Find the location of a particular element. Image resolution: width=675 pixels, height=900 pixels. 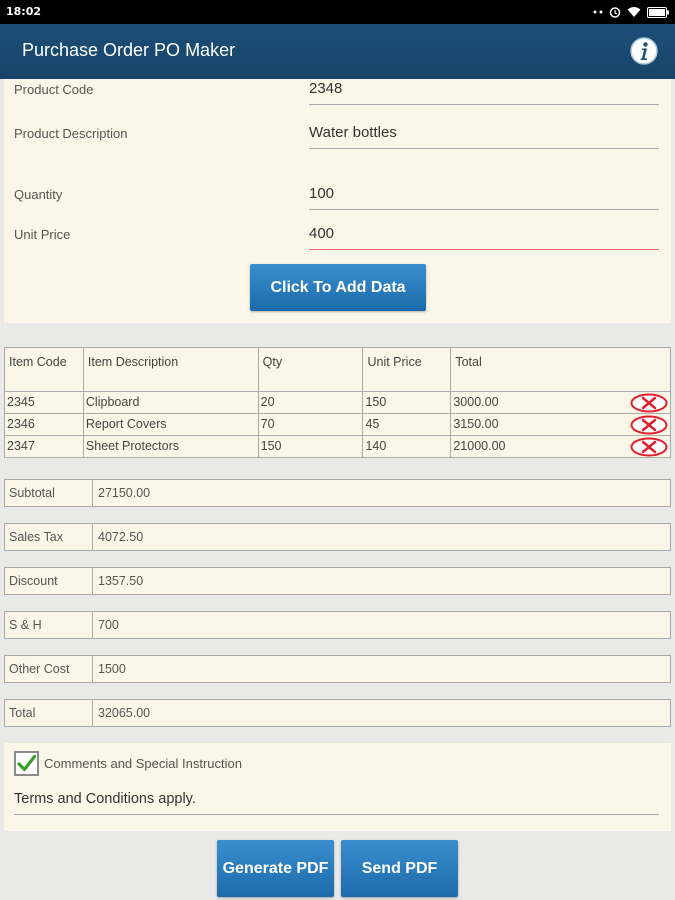

quantity-field: 100 is located at coordinates (484, 197).